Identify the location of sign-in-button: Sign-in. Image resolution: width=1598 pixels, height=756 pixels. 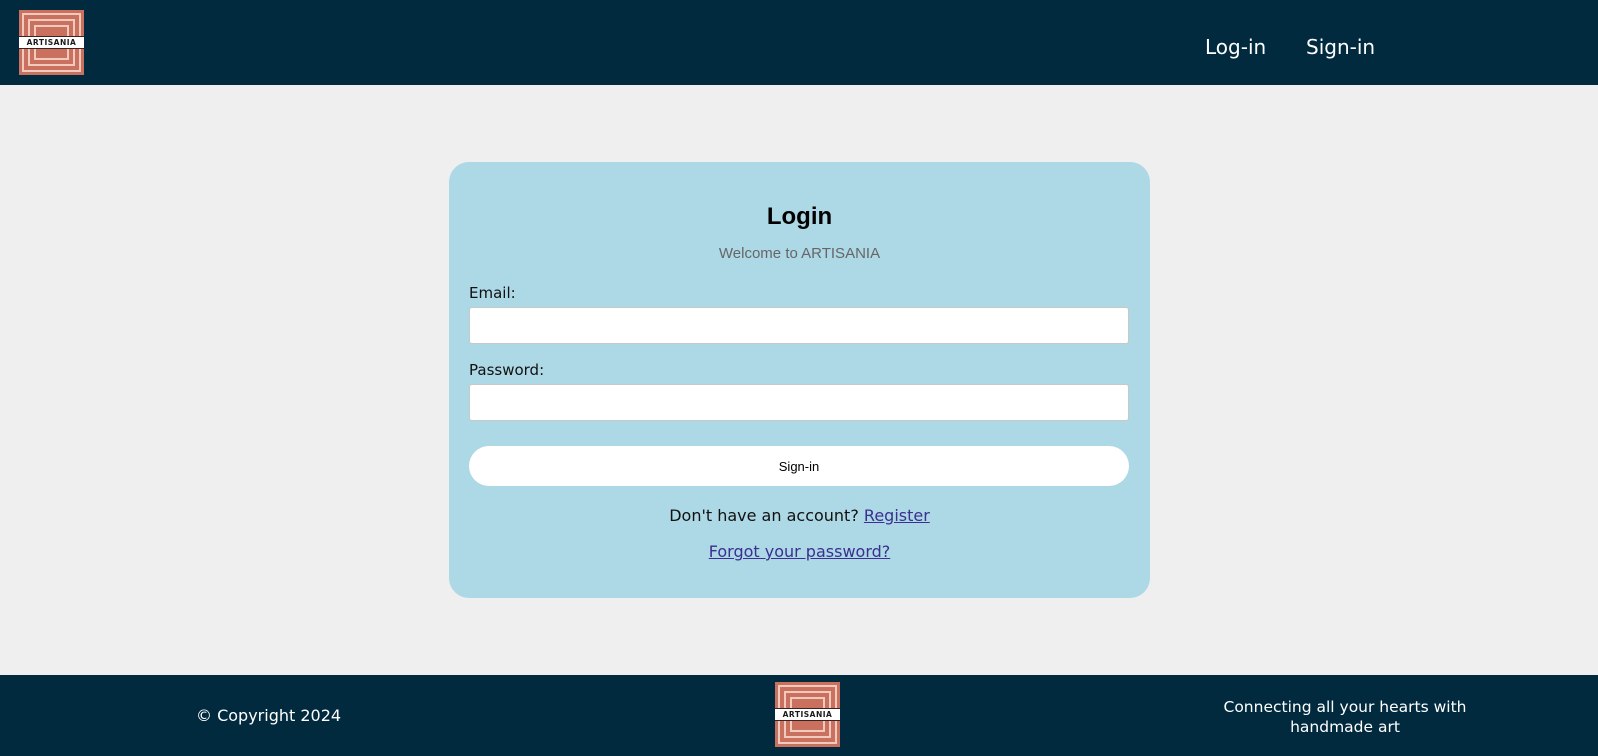
(799, 466).